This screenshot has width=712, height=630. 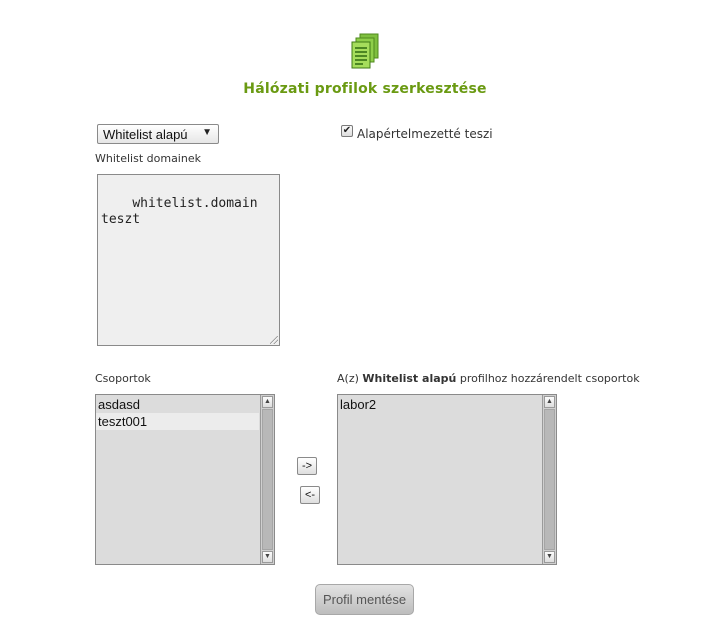 I want to click on groups-scrollbar: ▲ ▼, so click(x=267, y=479).